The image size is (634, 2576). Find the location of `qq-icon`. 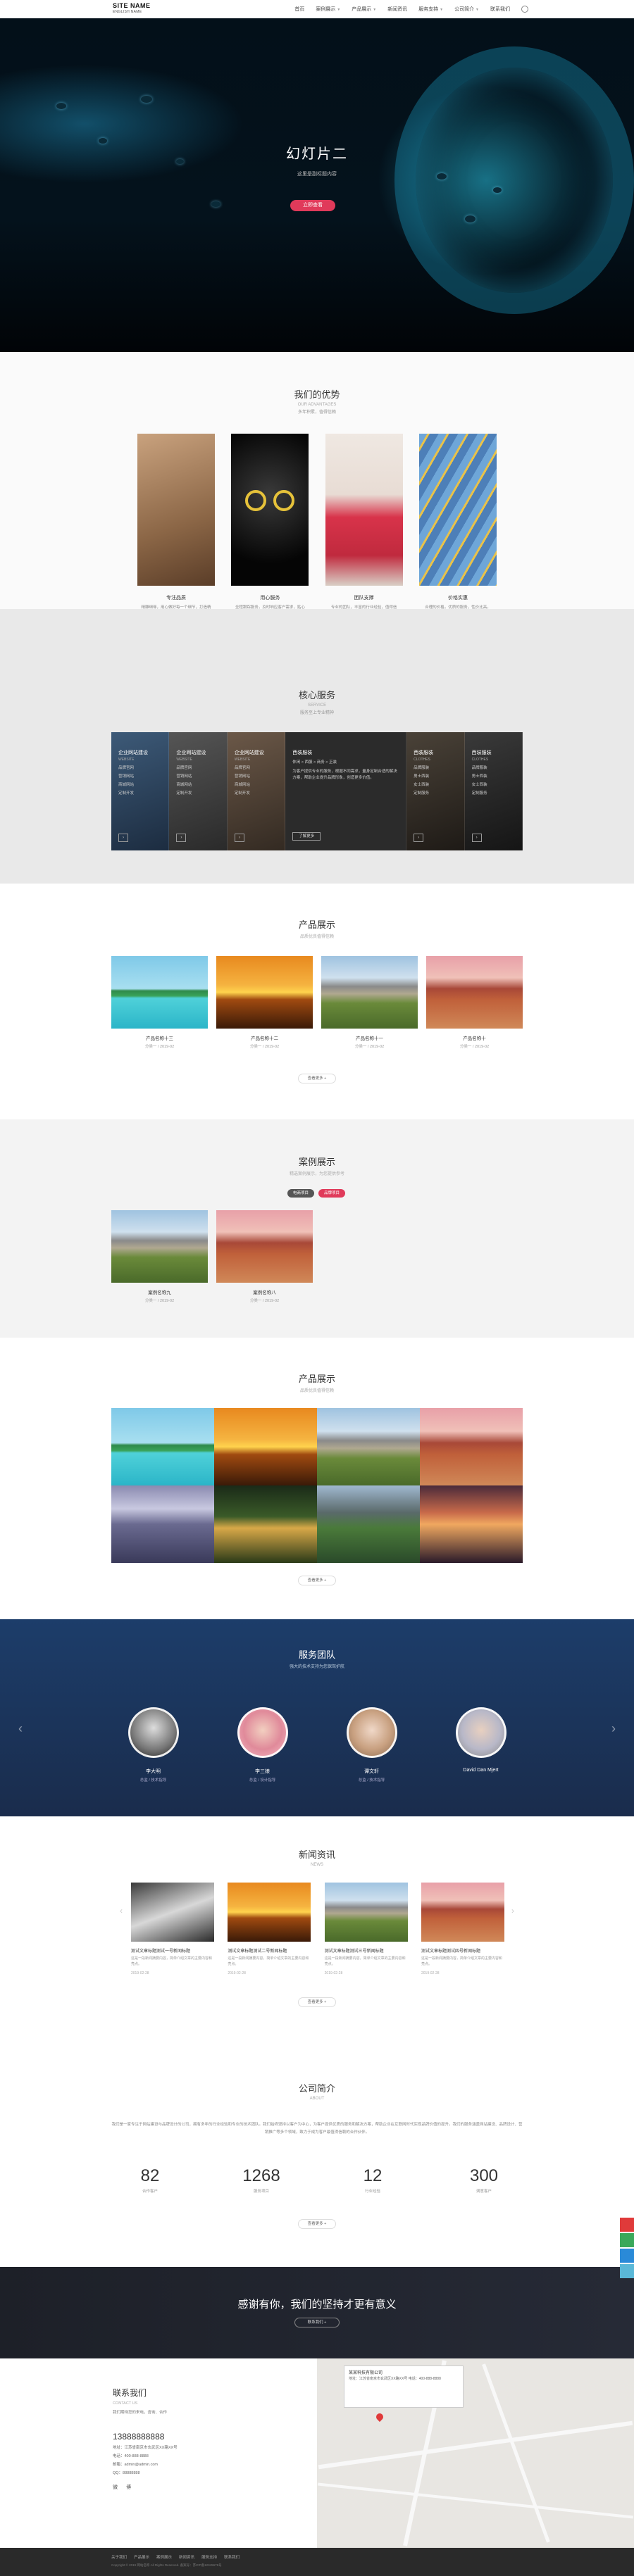

qq-icon is located at coordinates (627, 2256).